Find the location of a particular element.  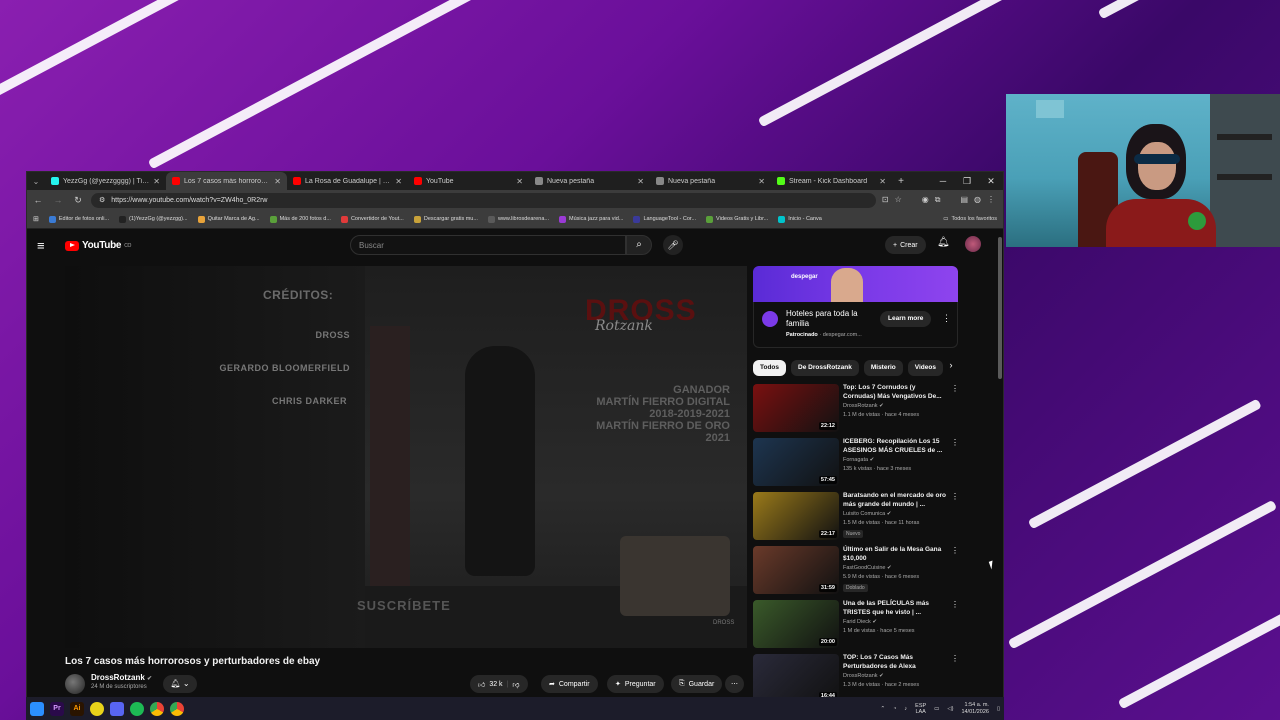

video-thumbnail: 31:59 is located at coordinates (796, 570).